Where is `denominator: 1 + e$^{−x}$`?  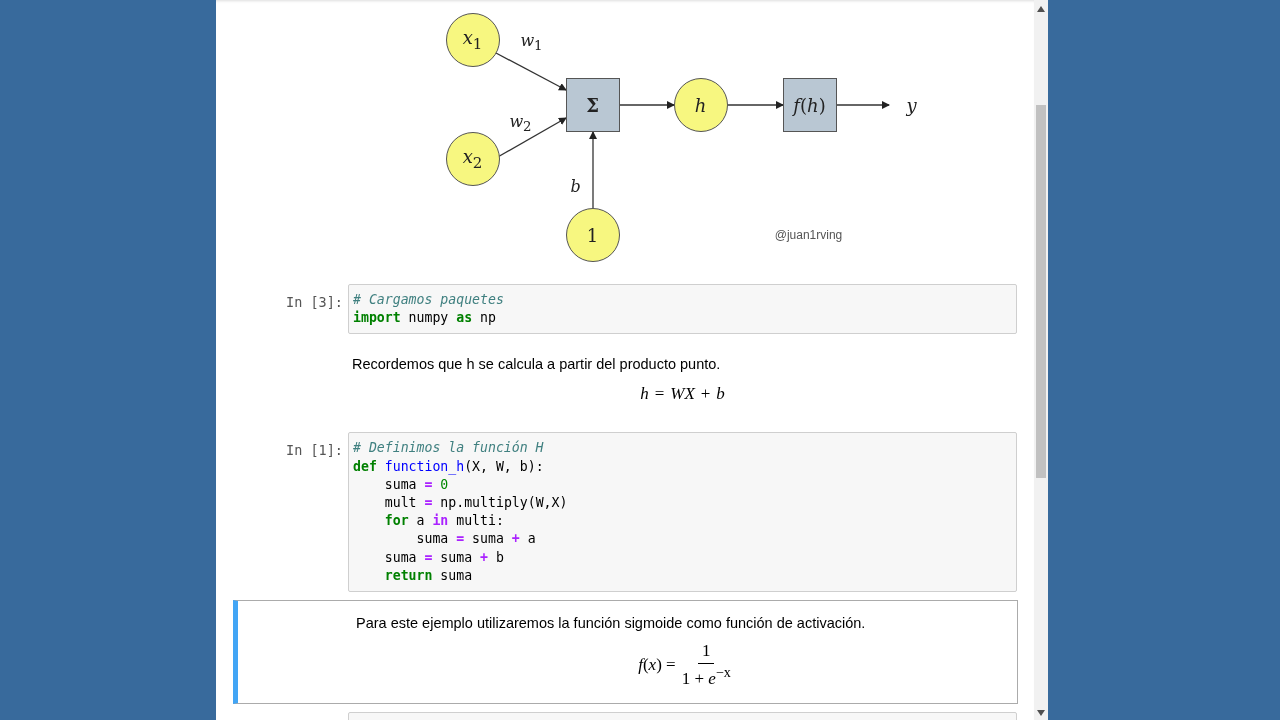
denominator: 1 + e$^{−x}$ is located at coordinates (706, 676).